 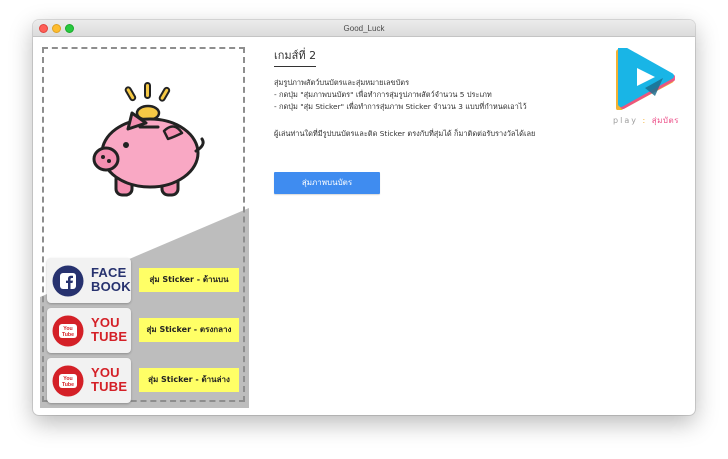 I want to click on draw-card-image-button: สุ่มภาพบนบัตร, so click(x=327, y=183).